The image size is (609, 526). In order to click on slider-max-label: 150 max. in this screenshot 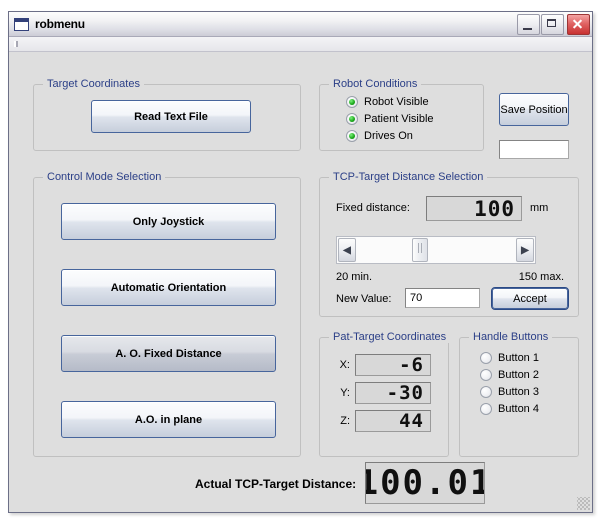, I will do `click(541, 277)`.